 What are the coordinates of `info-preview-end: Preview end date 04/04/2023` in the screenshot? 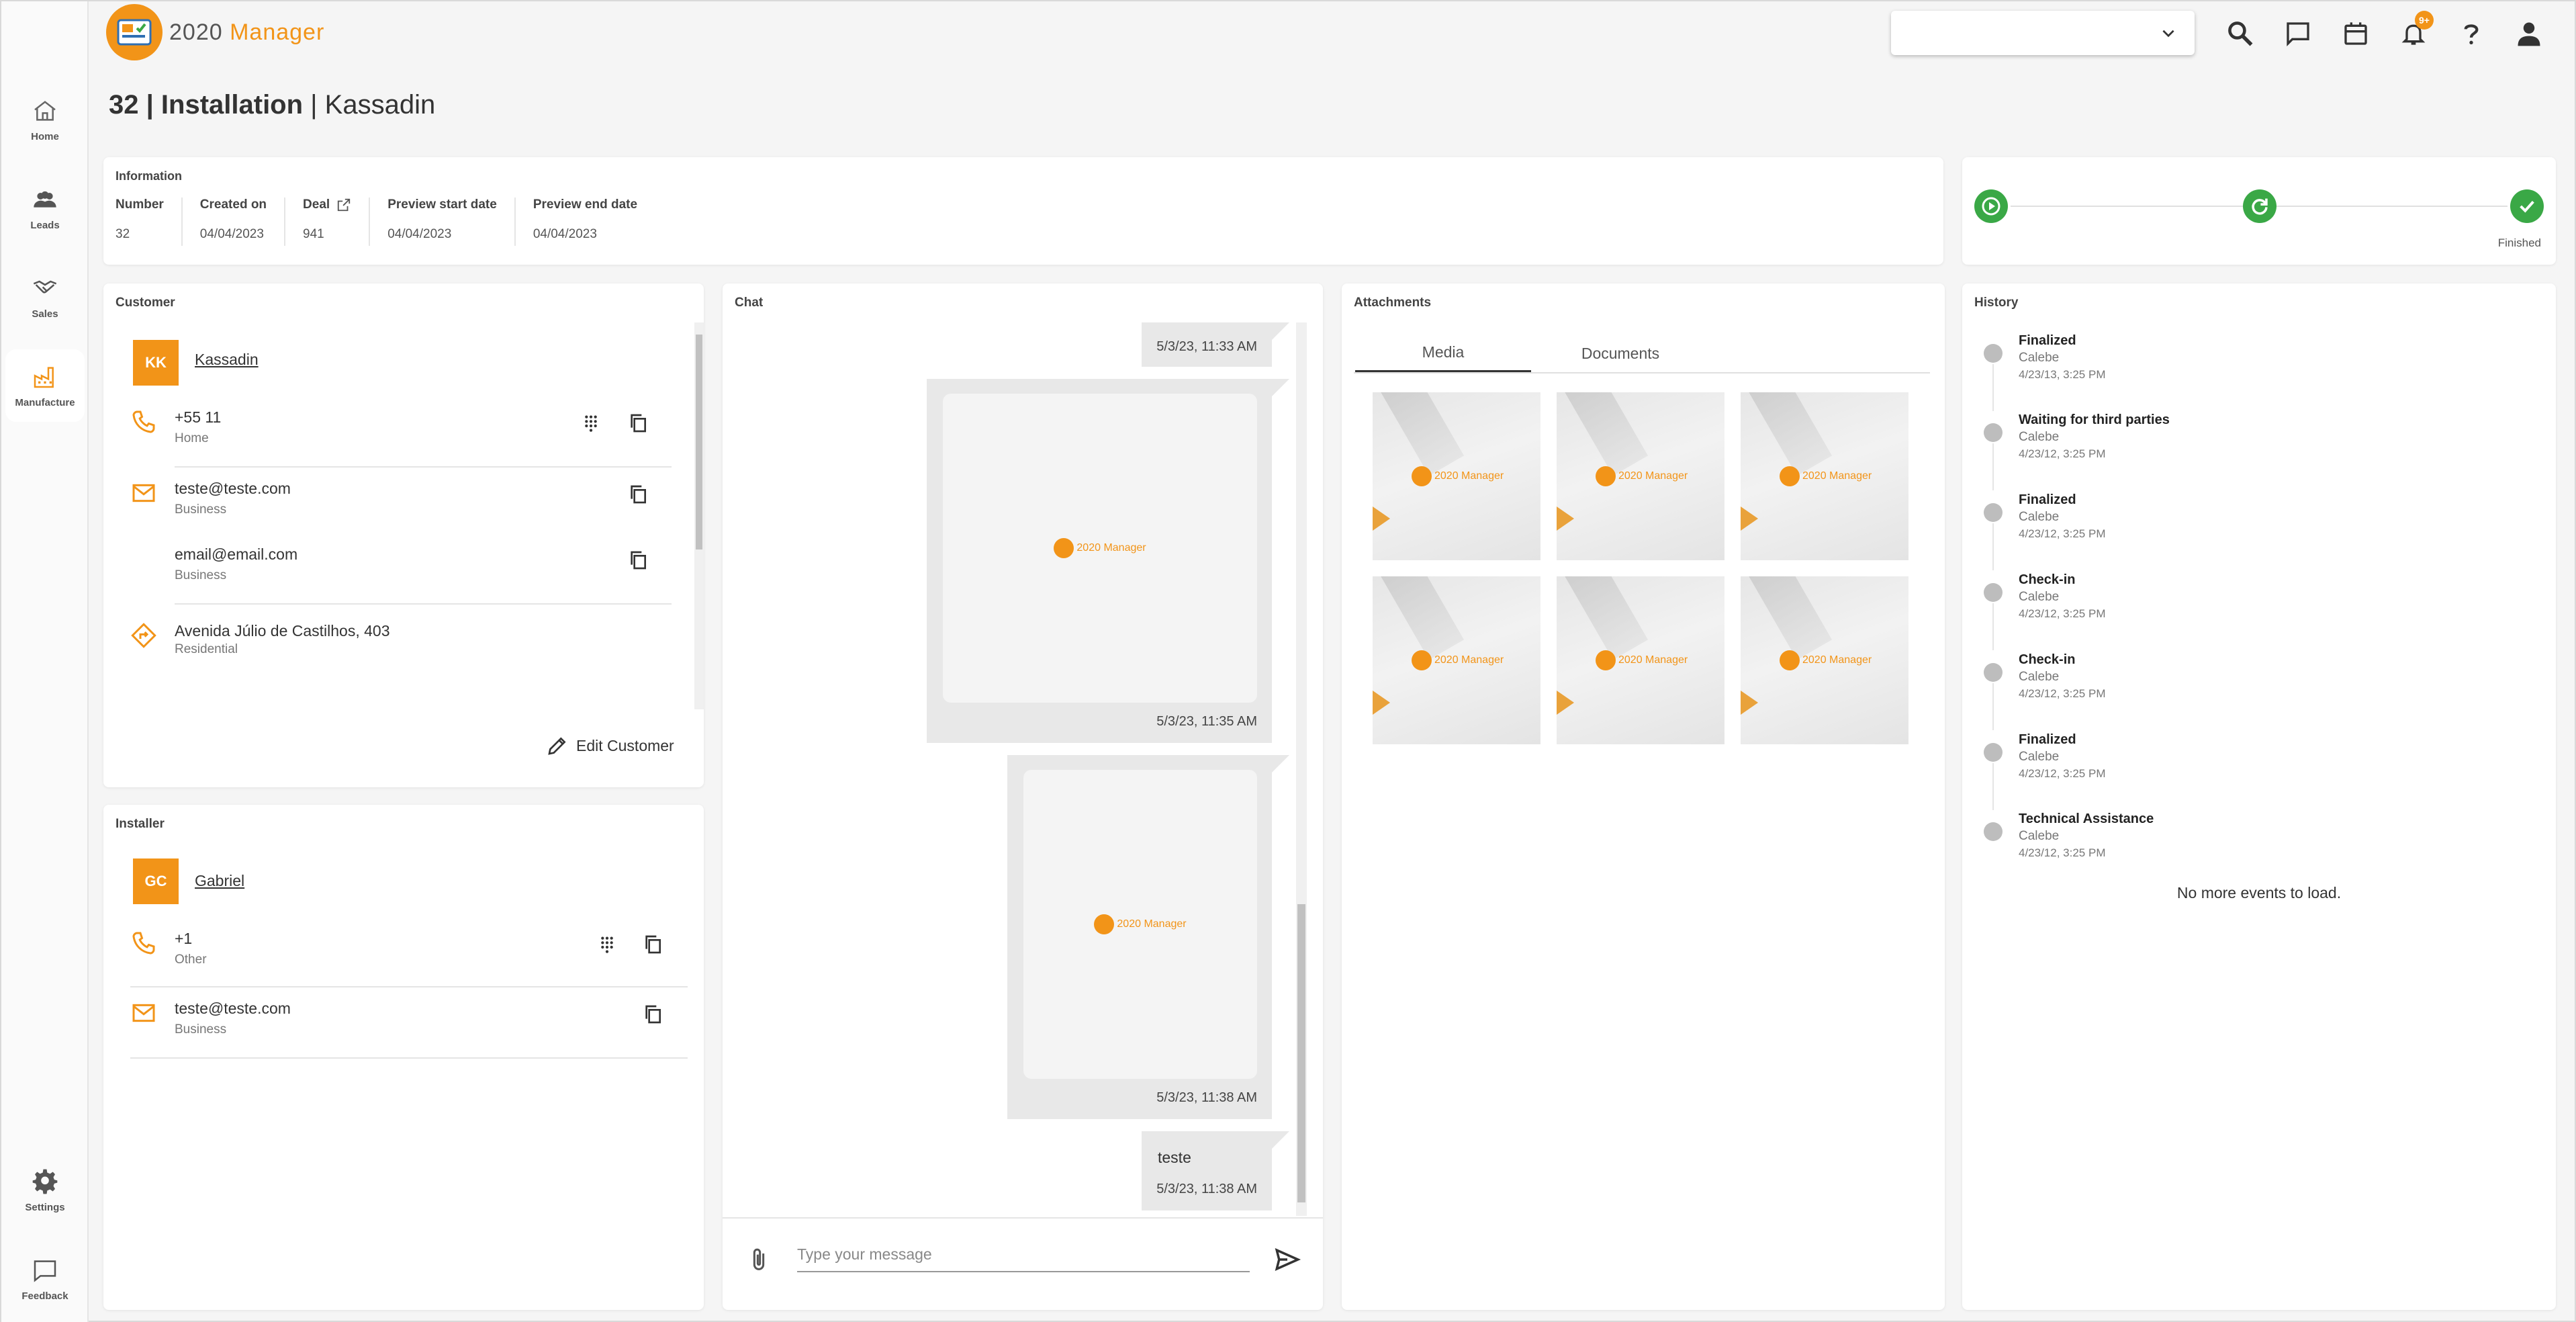 It's located at (594, 221).